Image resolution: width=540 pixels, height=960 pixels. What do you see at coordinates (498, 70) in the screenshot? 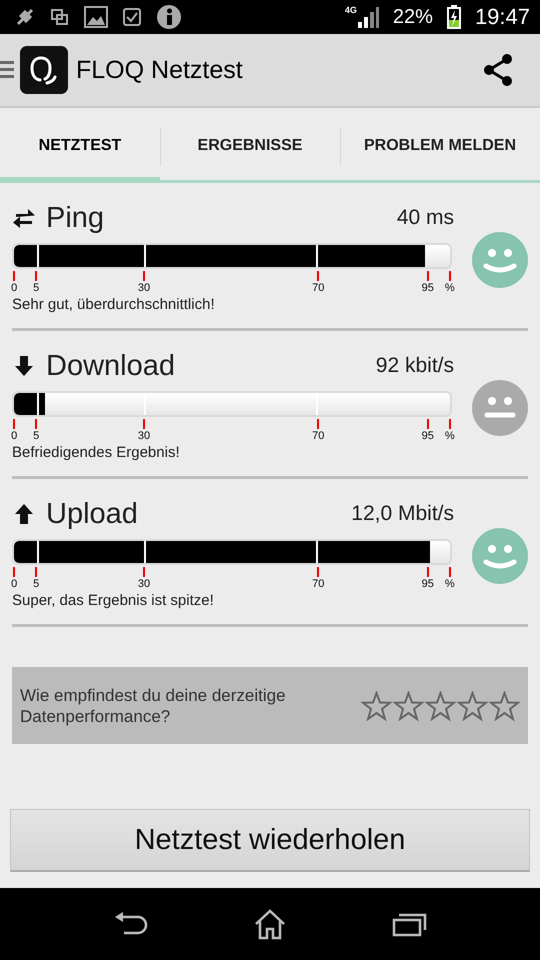
I see `share-icon` at bounding box center [498, 70].